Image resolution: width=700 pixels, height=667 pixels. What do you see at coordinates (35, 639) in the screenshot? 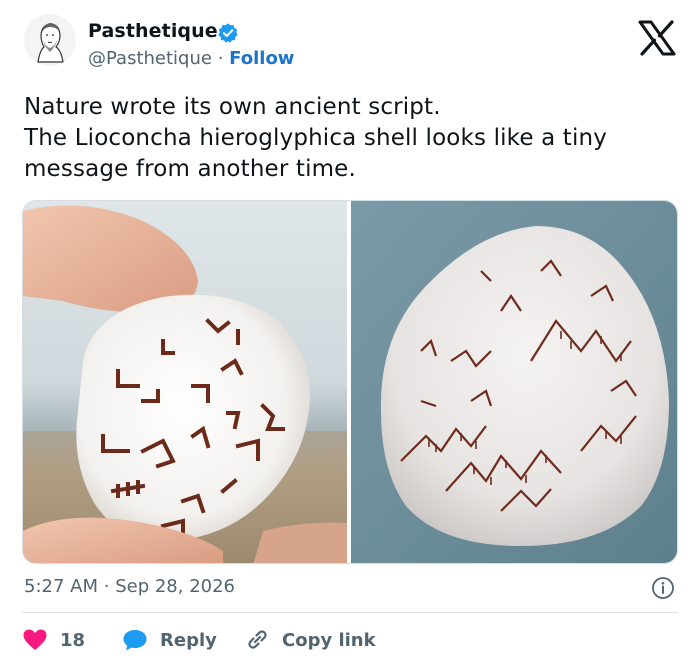
I see `heart-icon` at bounding box center [35, 639].